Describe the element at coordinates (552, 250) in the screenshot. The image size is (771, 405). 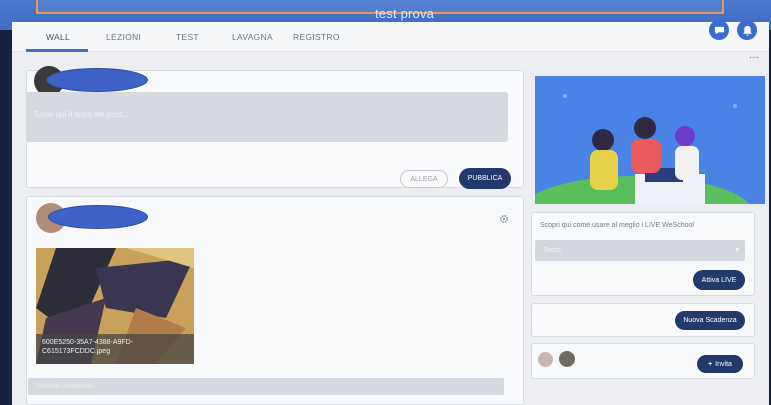
I see `select-value: Zoom` at that location.